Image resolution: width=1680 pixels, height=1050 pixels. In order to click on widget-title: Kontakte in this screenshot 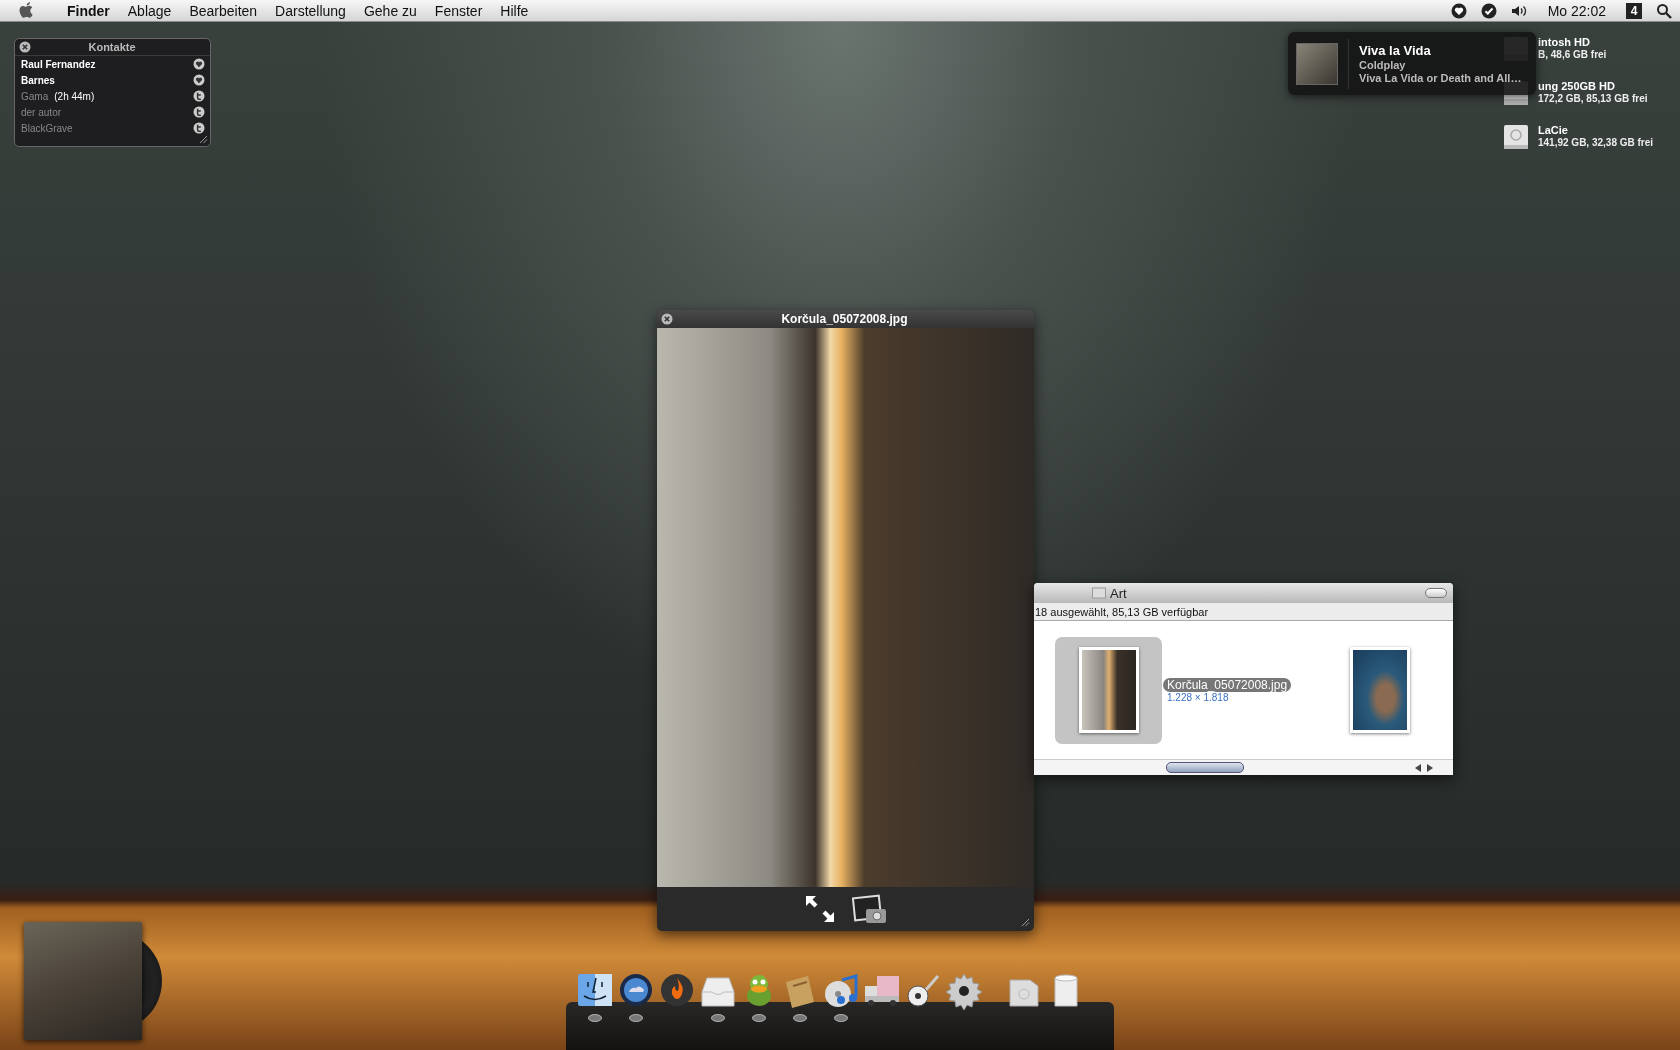, I will do `click(112, 47)`.